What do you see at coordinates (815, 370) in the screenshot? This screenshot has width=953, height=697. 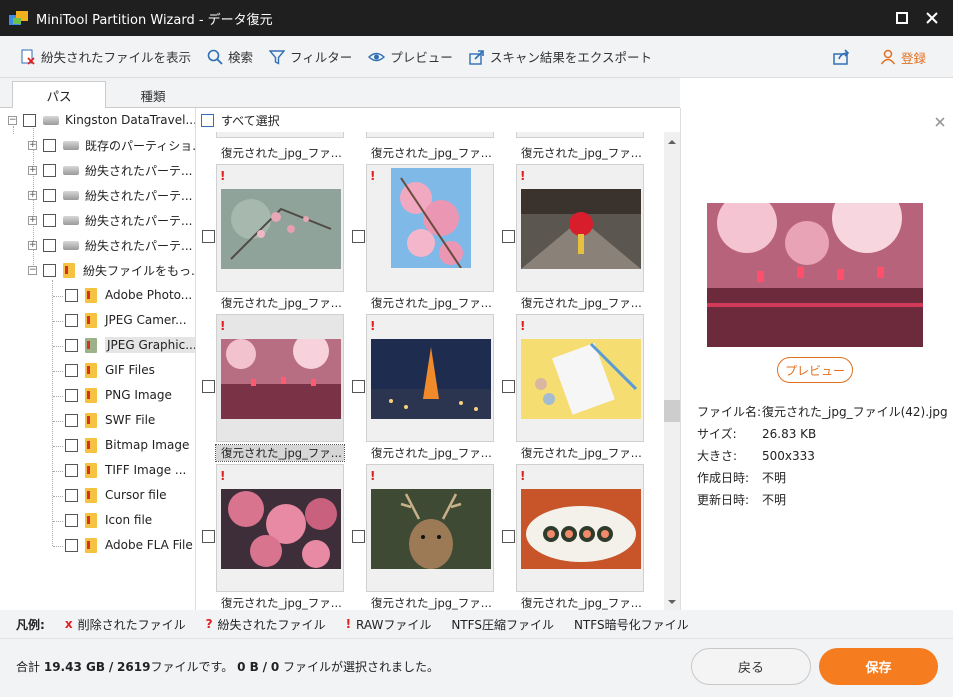 I see `preview-action-button: プレビュー` at bounding box center [815, 370].